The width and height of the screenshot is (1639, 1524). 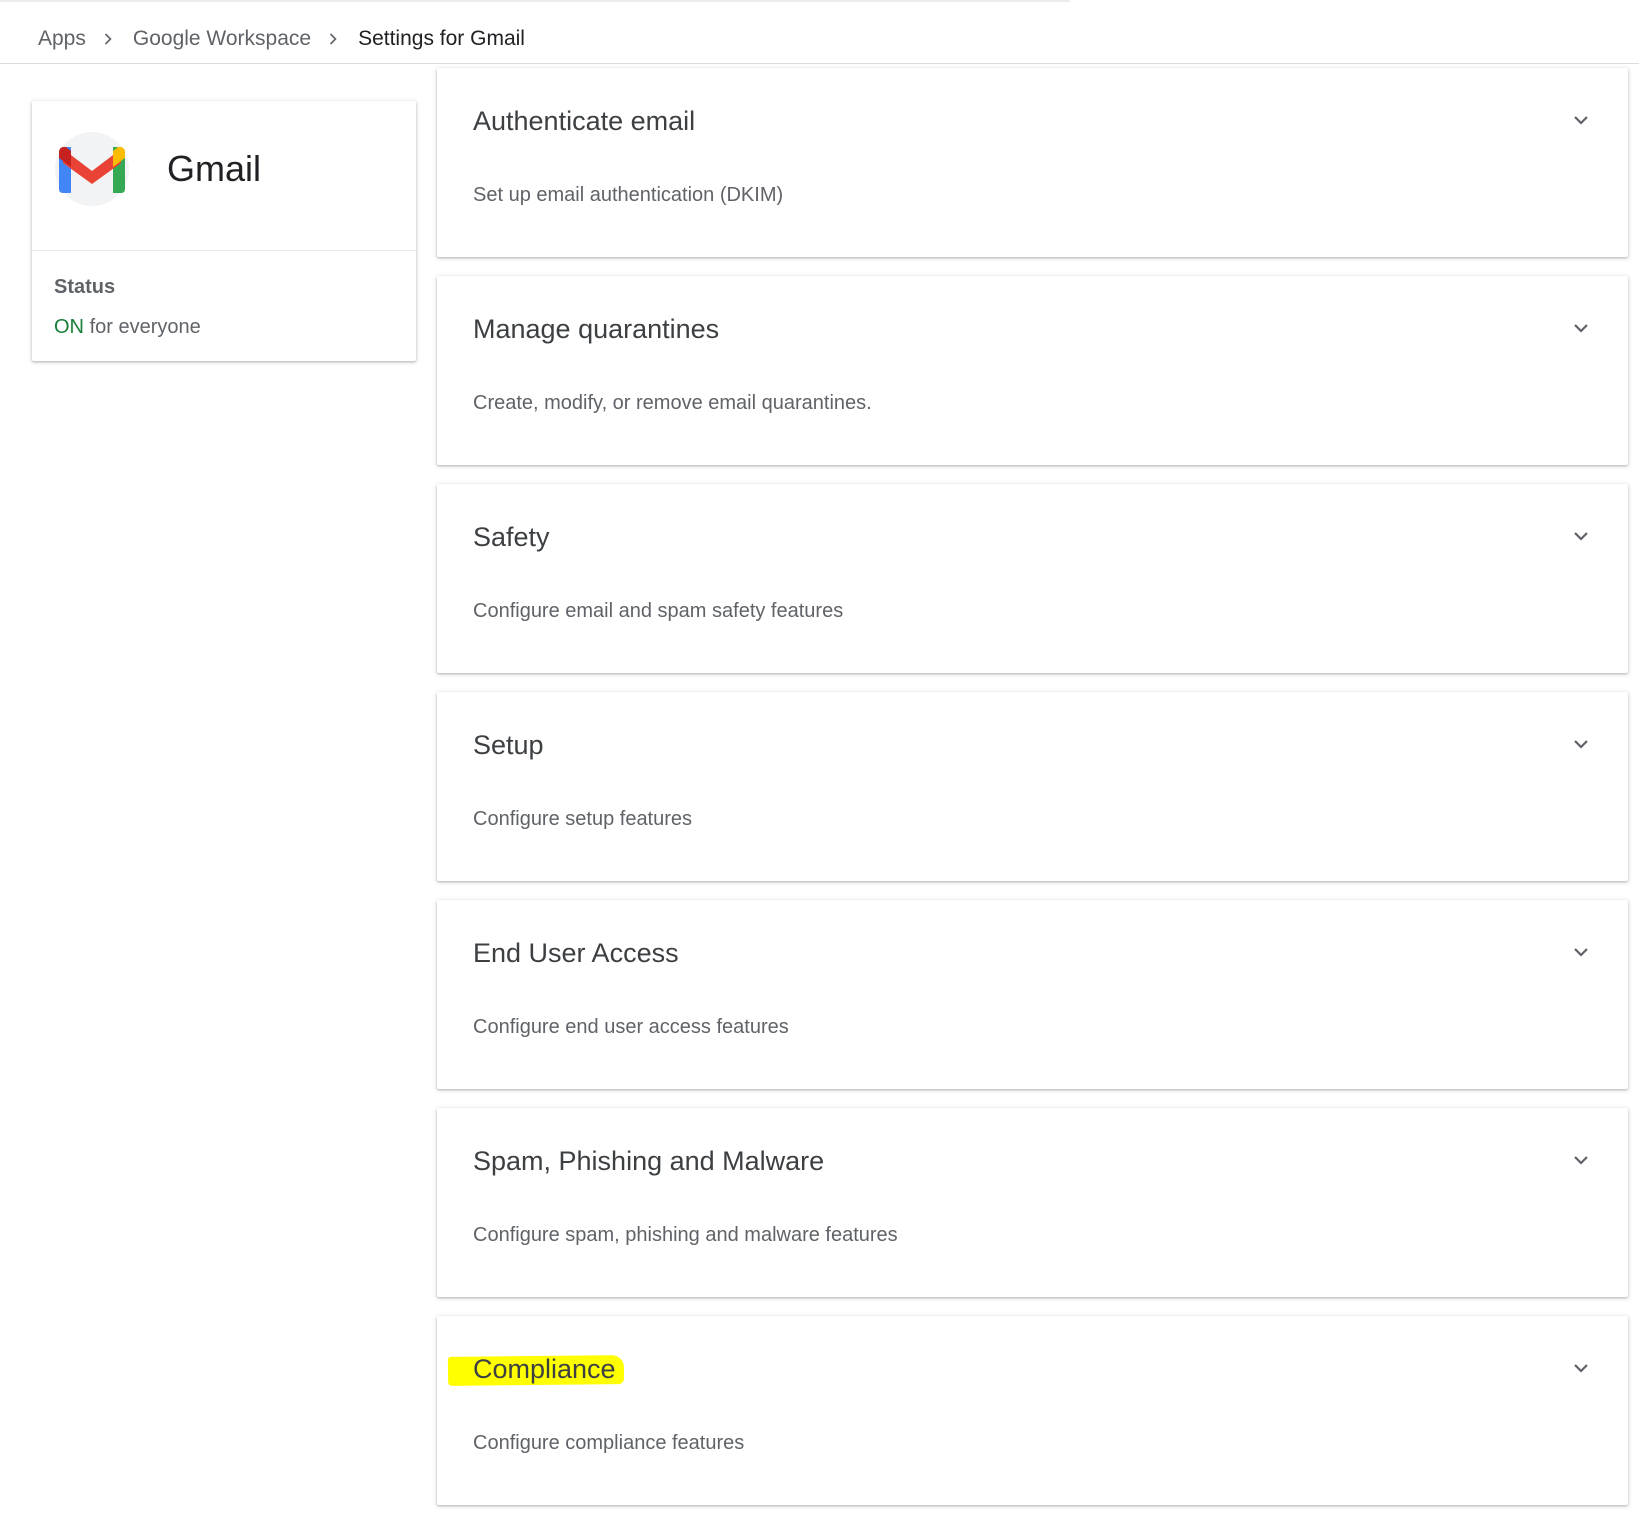 What do you see at coordinates (62, 39) in the screenshot?
I see `breadcrumb-apps: Apps` at bounding box center [62, 39].